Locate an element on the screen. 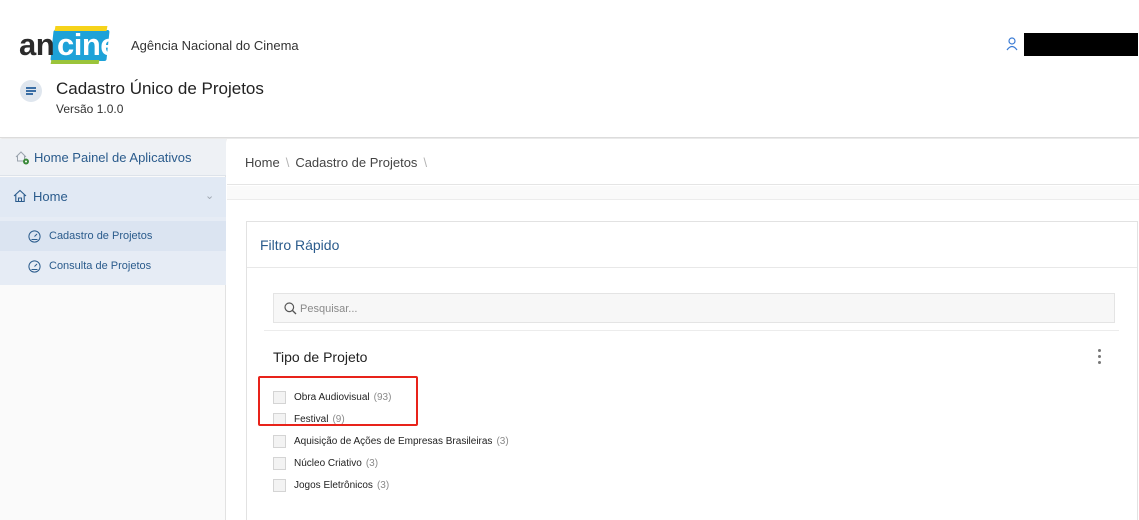 The image size is (1139, 520). logo-text: an is located at coordinates (37, 44).